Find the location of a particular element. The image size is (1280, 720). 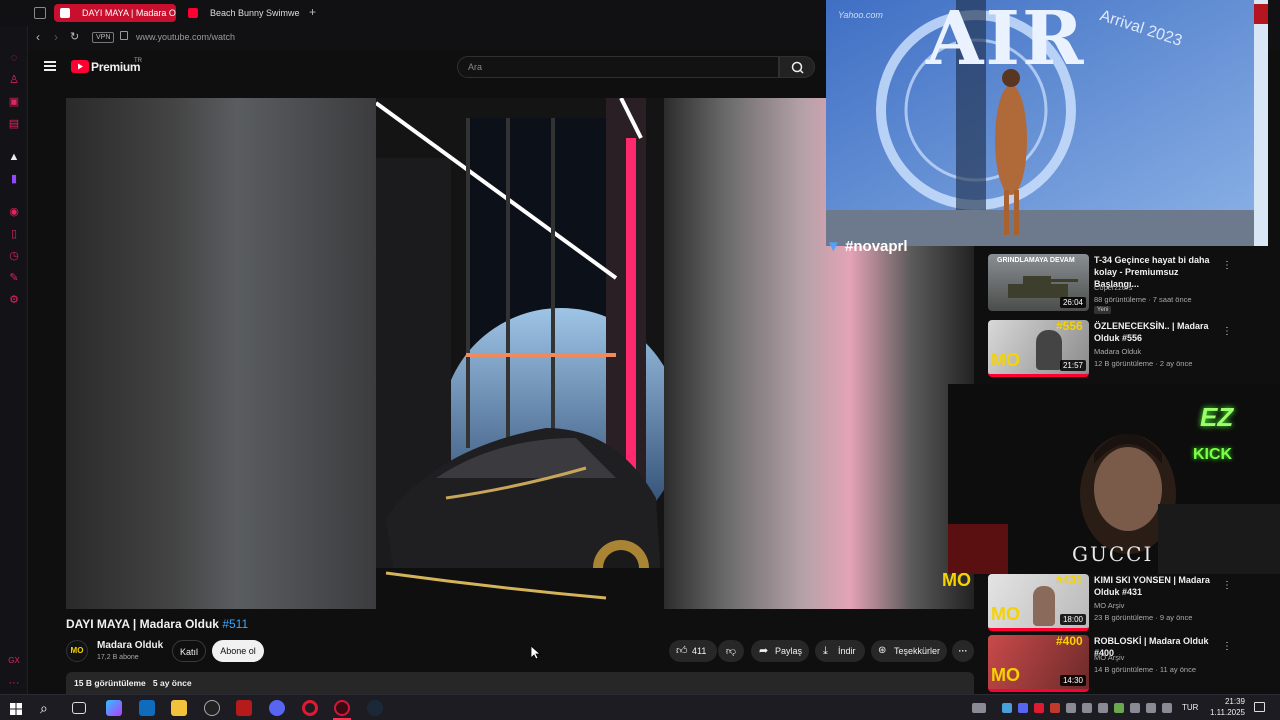

bag-icon: ♙ is located at coordinates (14, 80).